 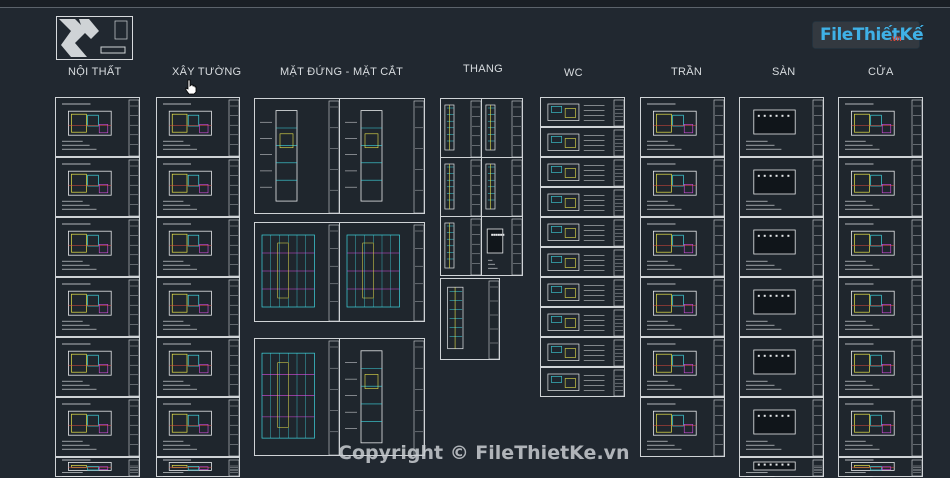 What do you see at coordinates (687, 72) in the screenshot?
I see `group-label-tran: TRẦN` at bounding box center [687, 72].